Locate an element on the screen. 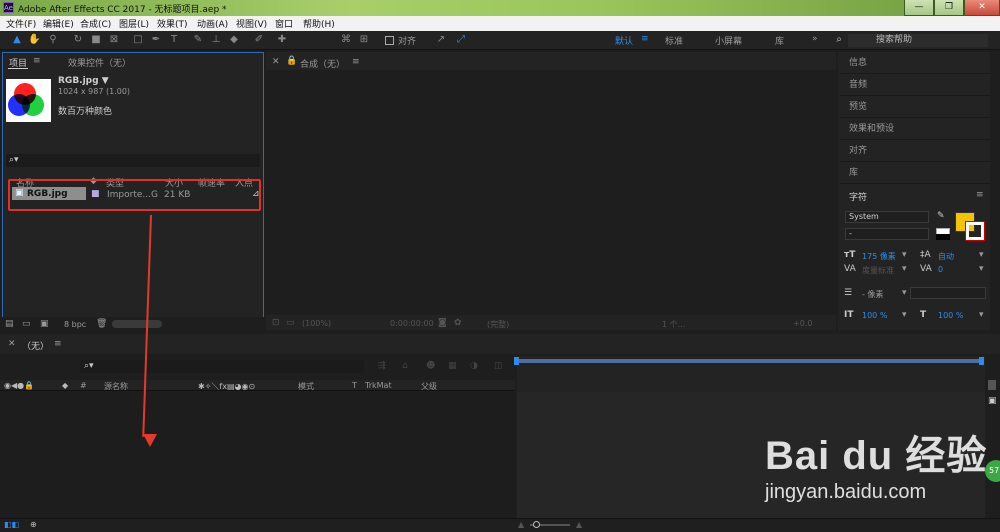  work-area-end-handle is located at coordinates (981, 361).